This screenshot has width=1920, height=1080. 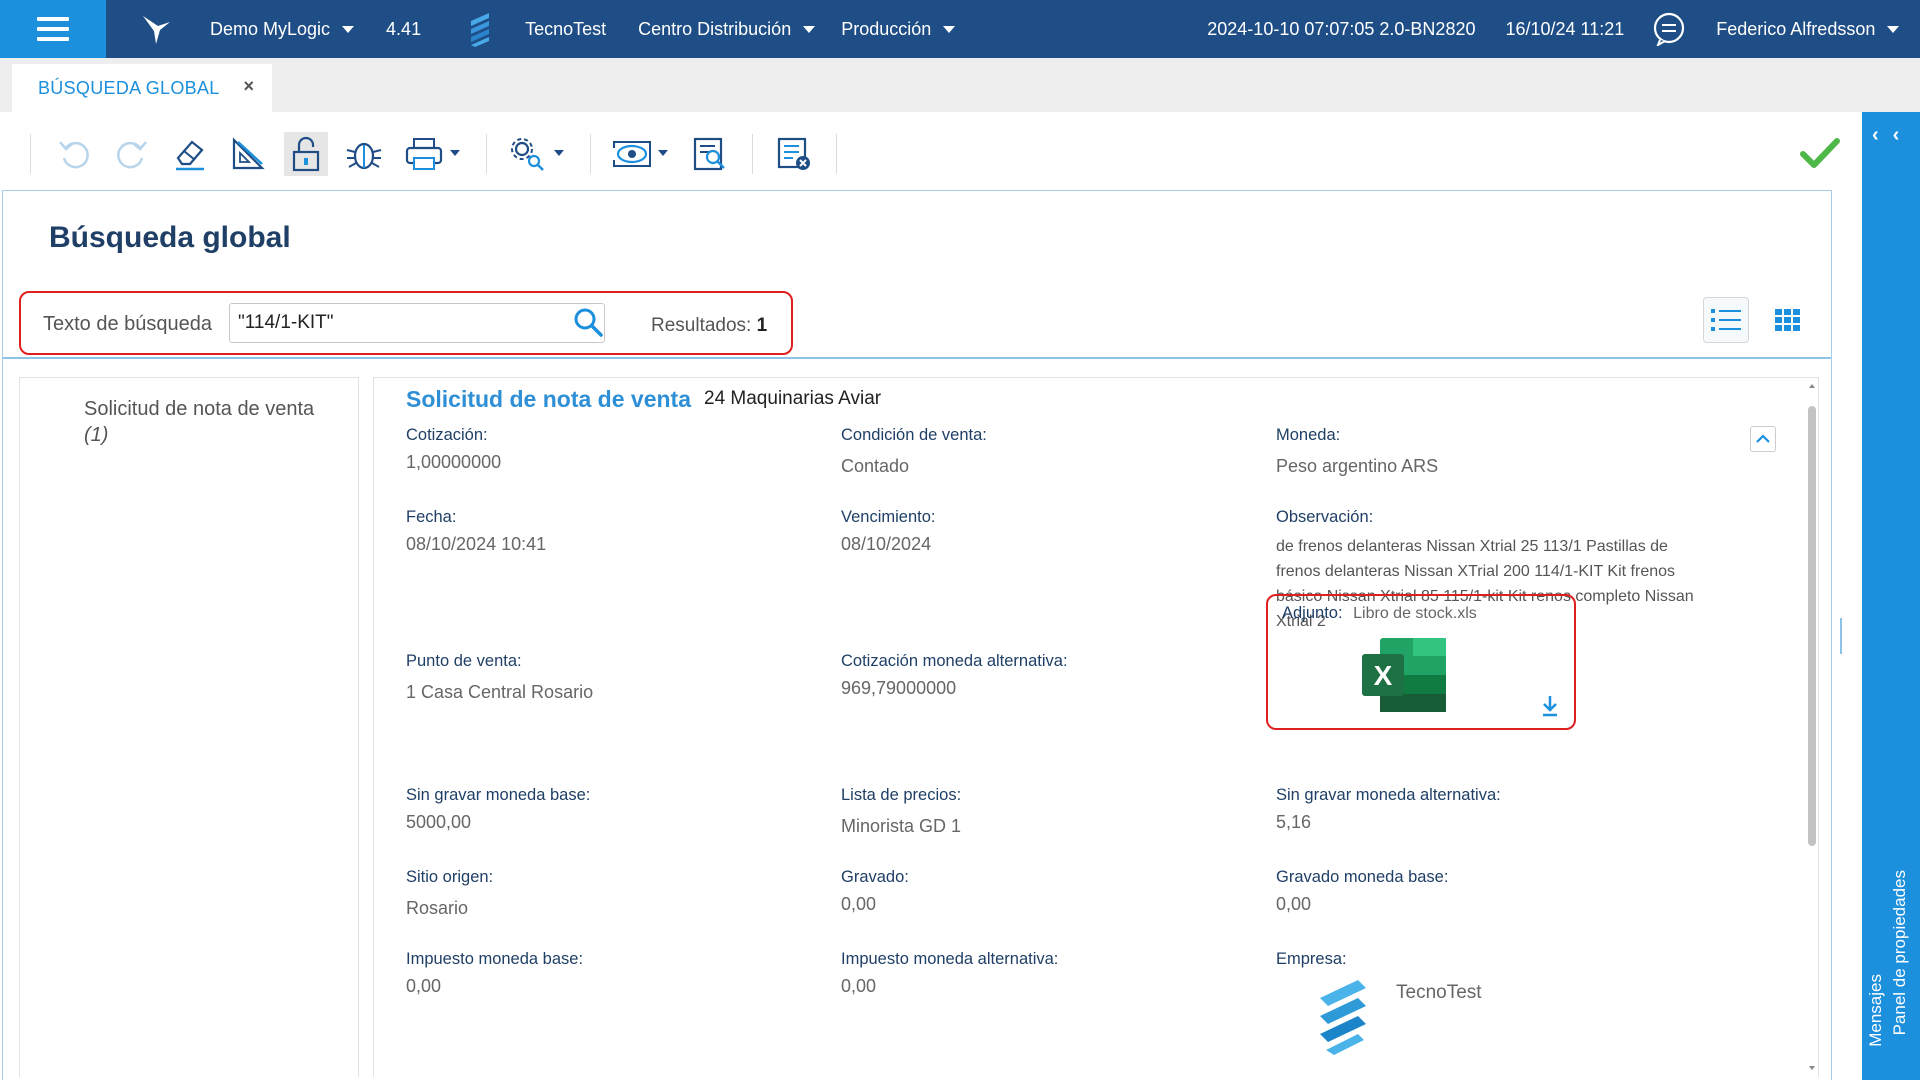 I want to click on settings-search-icon, so click(x=528, y=154).